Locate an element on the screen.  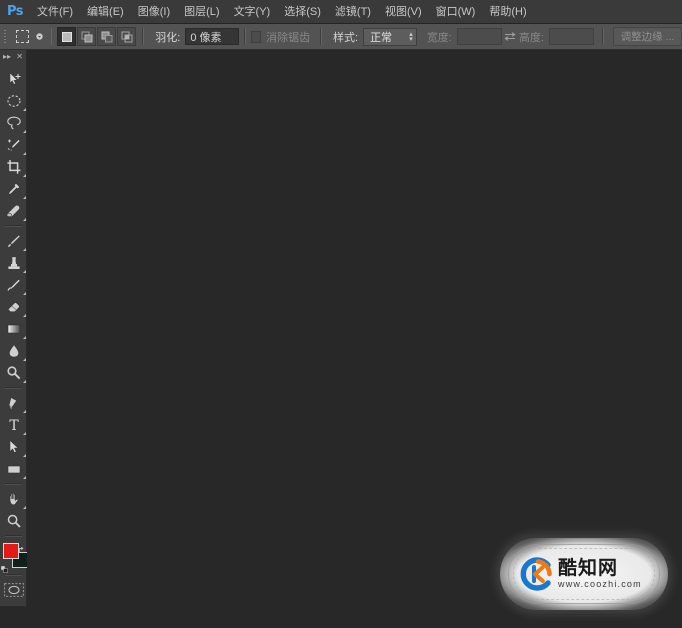
height-input is located at coordinates (571, 36).